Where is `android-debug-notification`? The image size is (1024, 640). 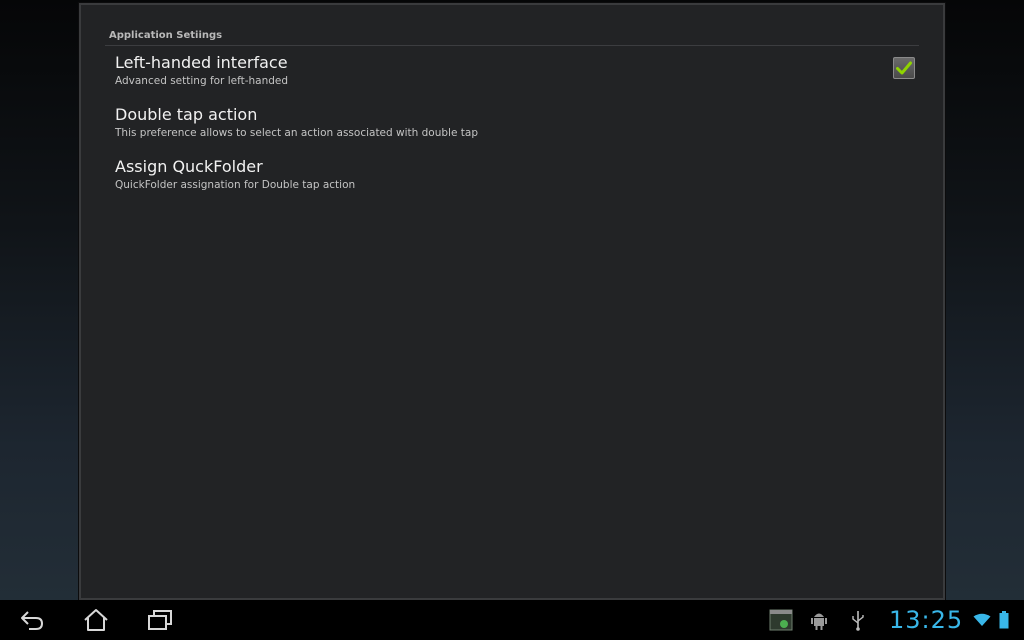
android-debug-notification is located at coordinates (819, 620).